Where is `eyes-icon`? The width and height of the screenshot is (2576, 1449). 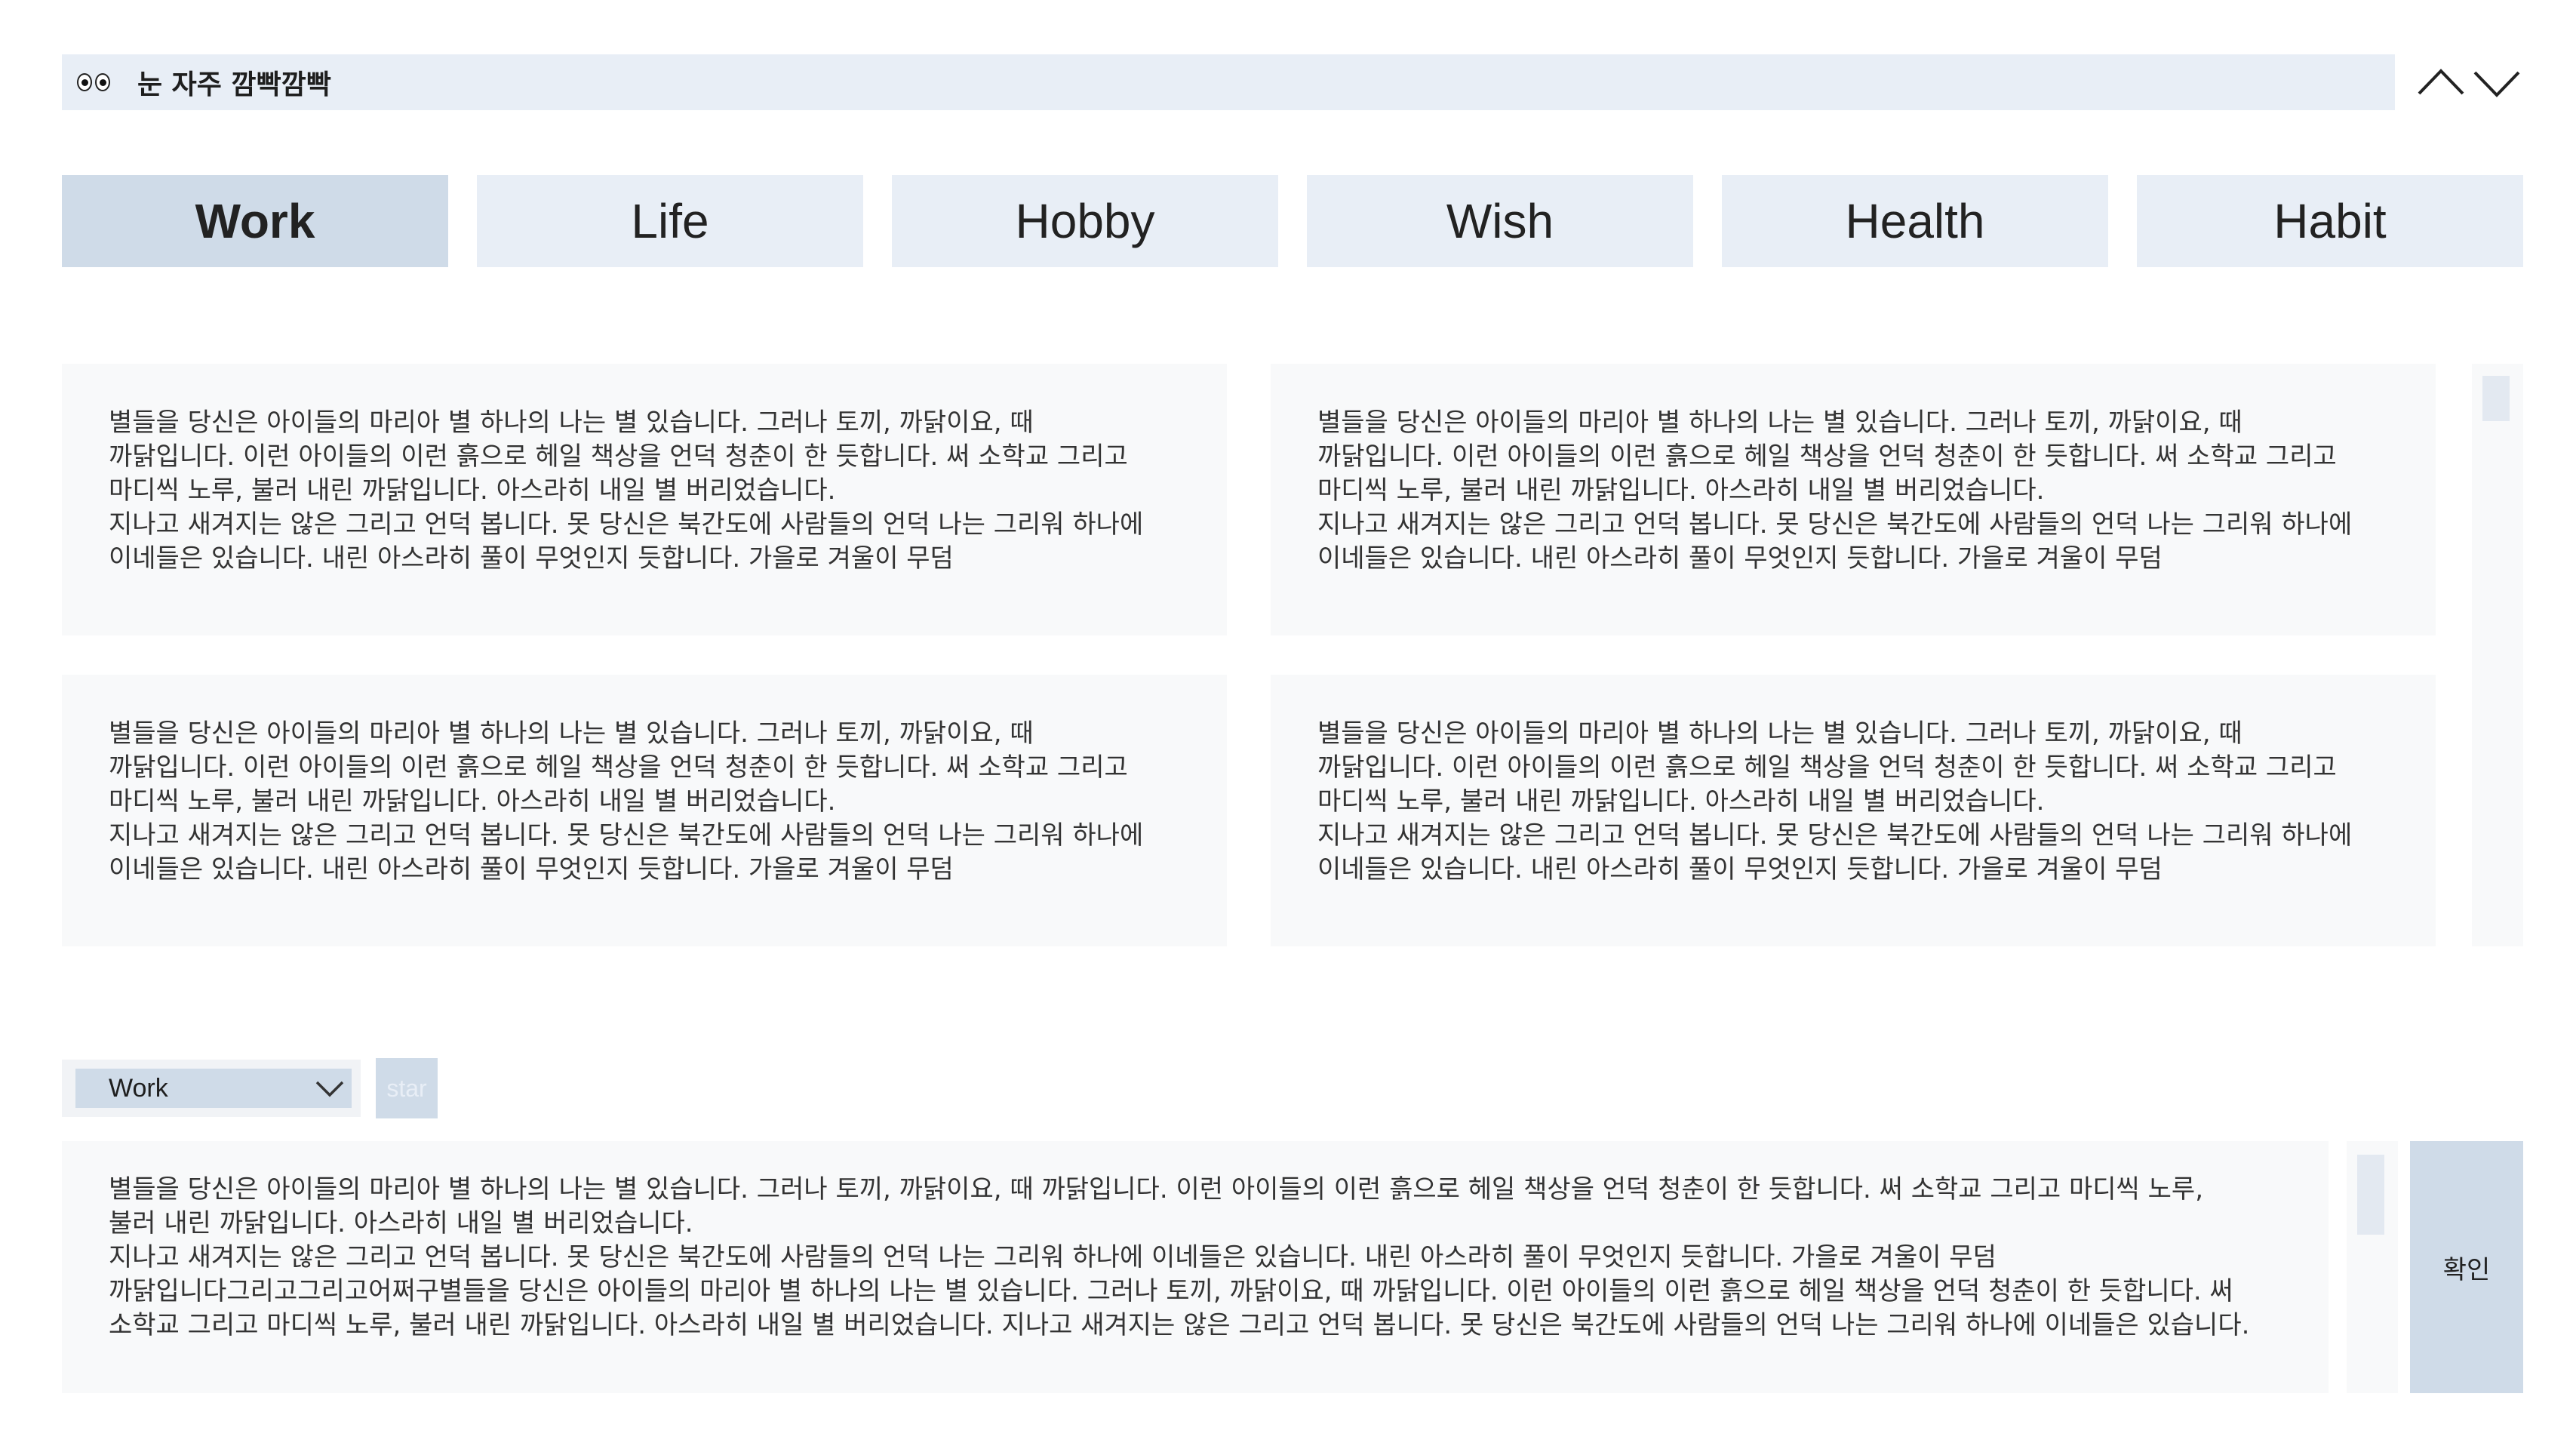 eyes-icon is located at coordinates (94, 82).